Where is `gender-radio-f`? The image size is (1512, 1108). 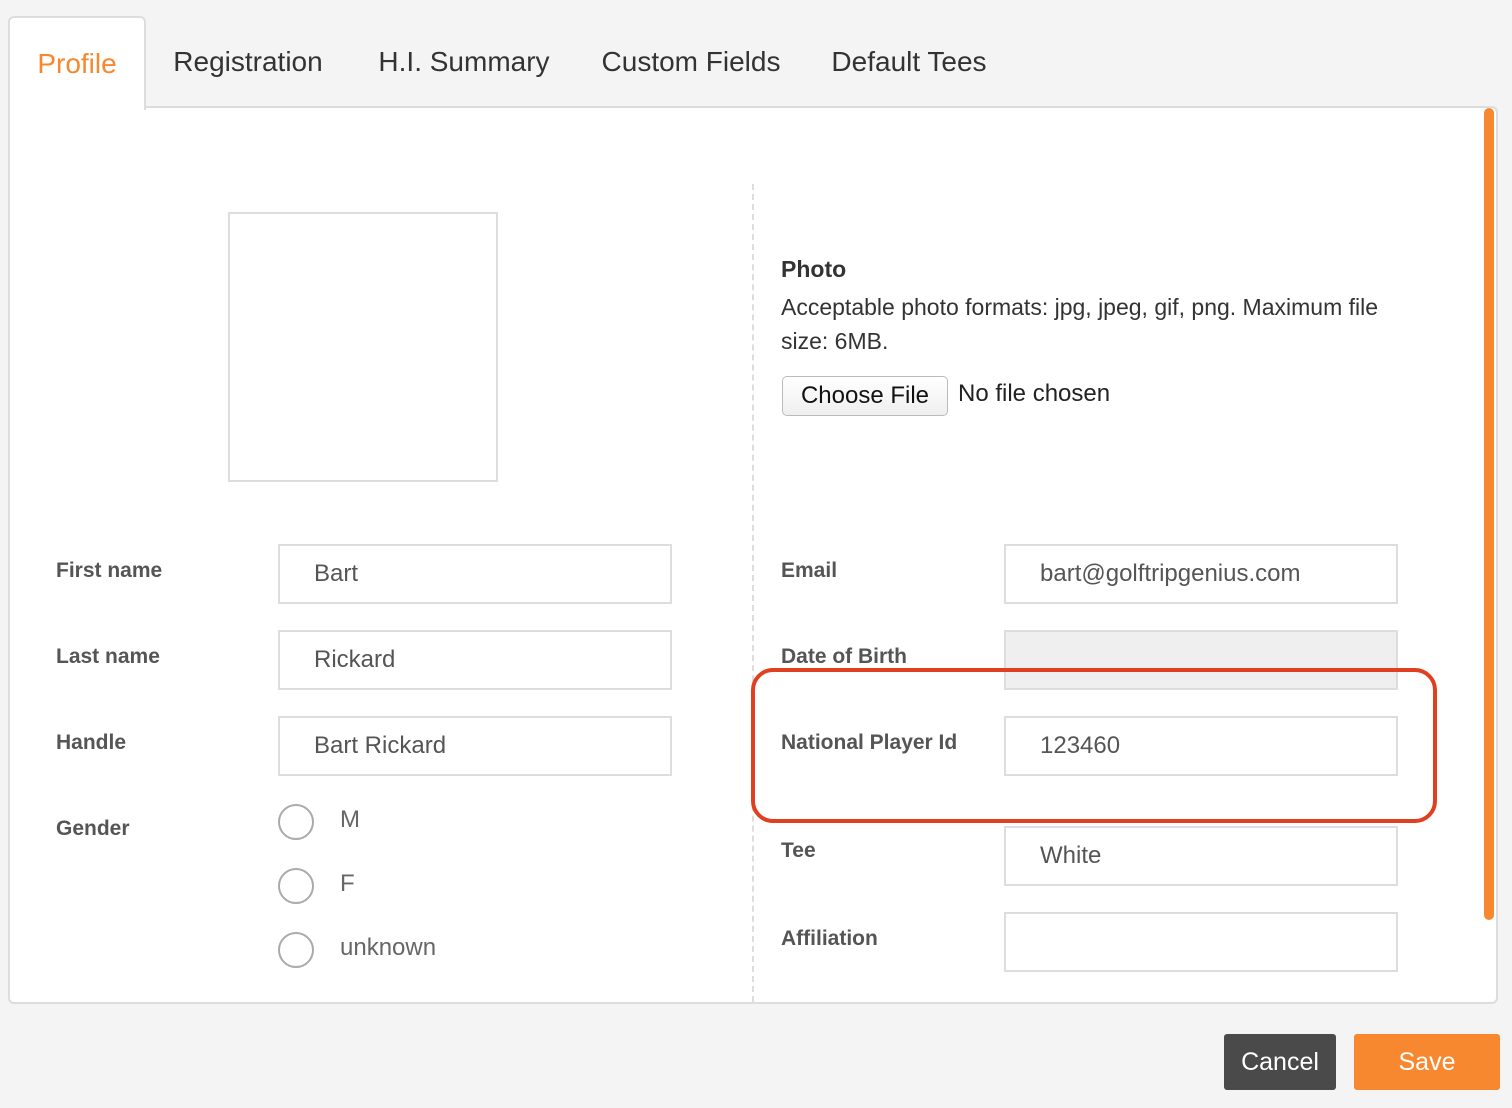 gender-radio-f is located at coordinates (296, 886).